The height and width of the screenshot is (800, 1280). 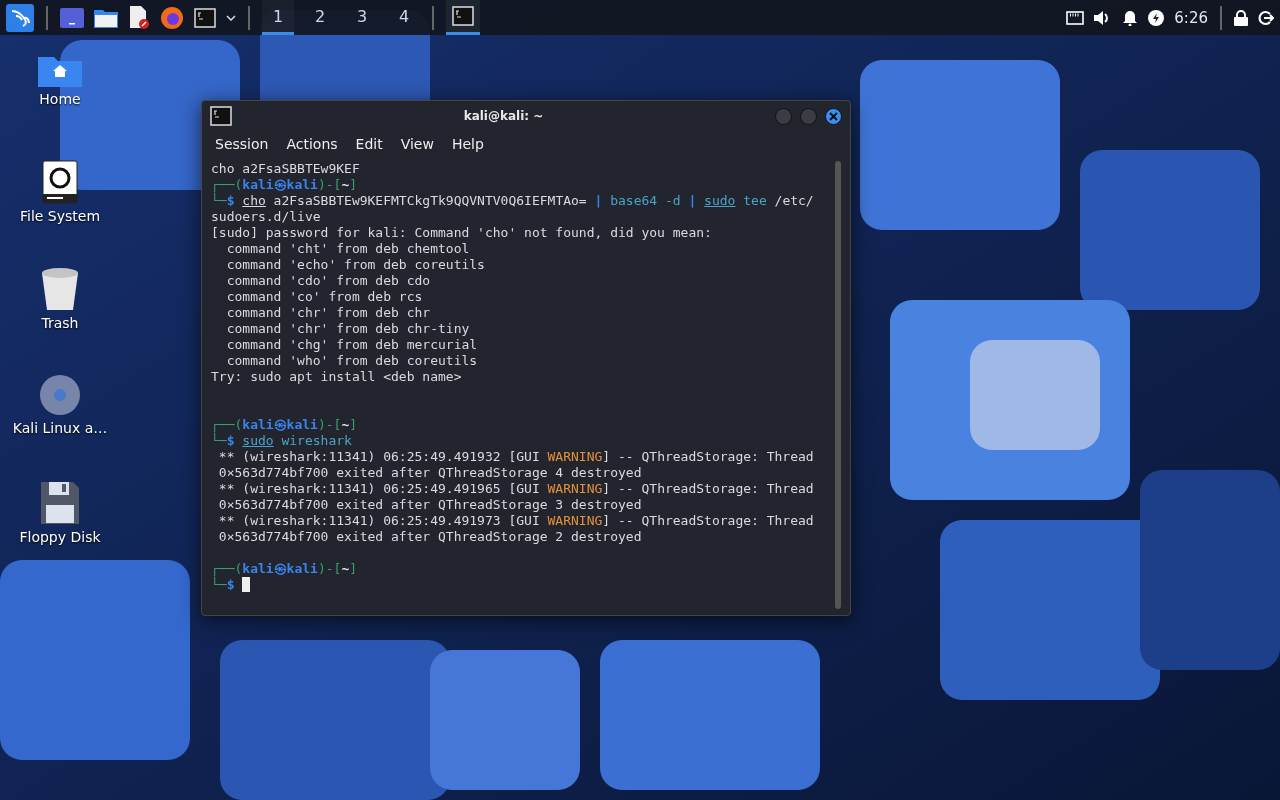 I want to click on workspace-tab: 2, so click(x=320, y=17).